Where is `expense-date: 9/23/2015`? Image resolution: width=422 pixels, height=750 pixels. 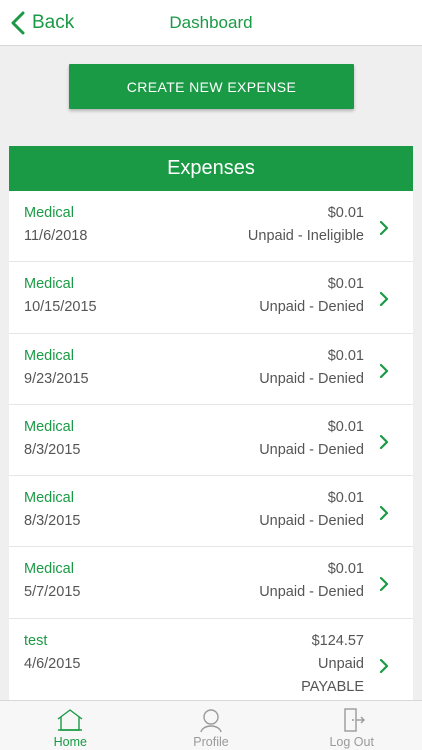 expense-date: 9/23/2015 is located at coordinates (56, 378).